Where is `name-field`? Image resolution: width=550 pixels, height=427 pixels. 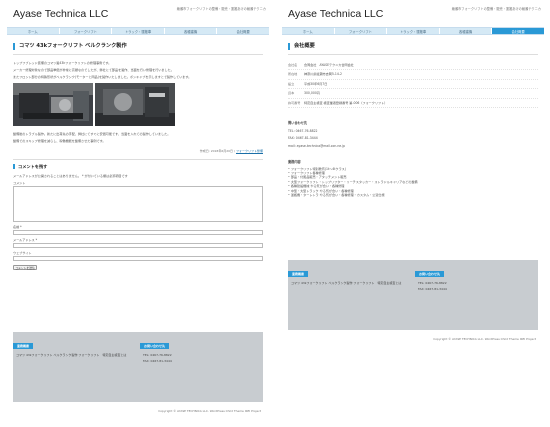 name-field is located at coordinates (138, 233).